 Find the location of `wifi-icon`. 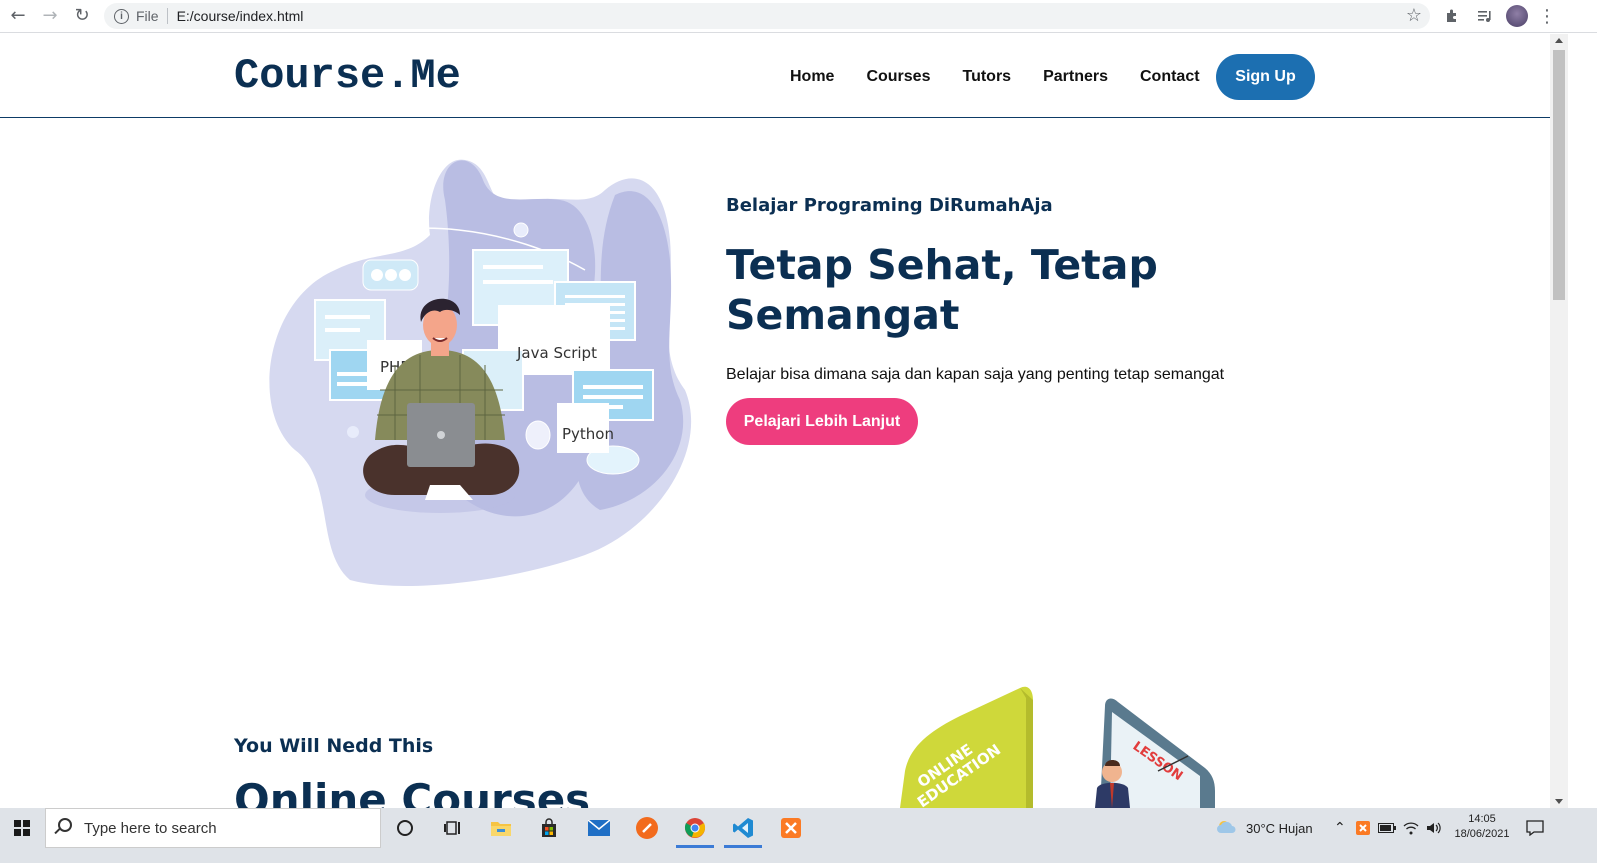

wifi-icon is located at coordinates (1411, 828).